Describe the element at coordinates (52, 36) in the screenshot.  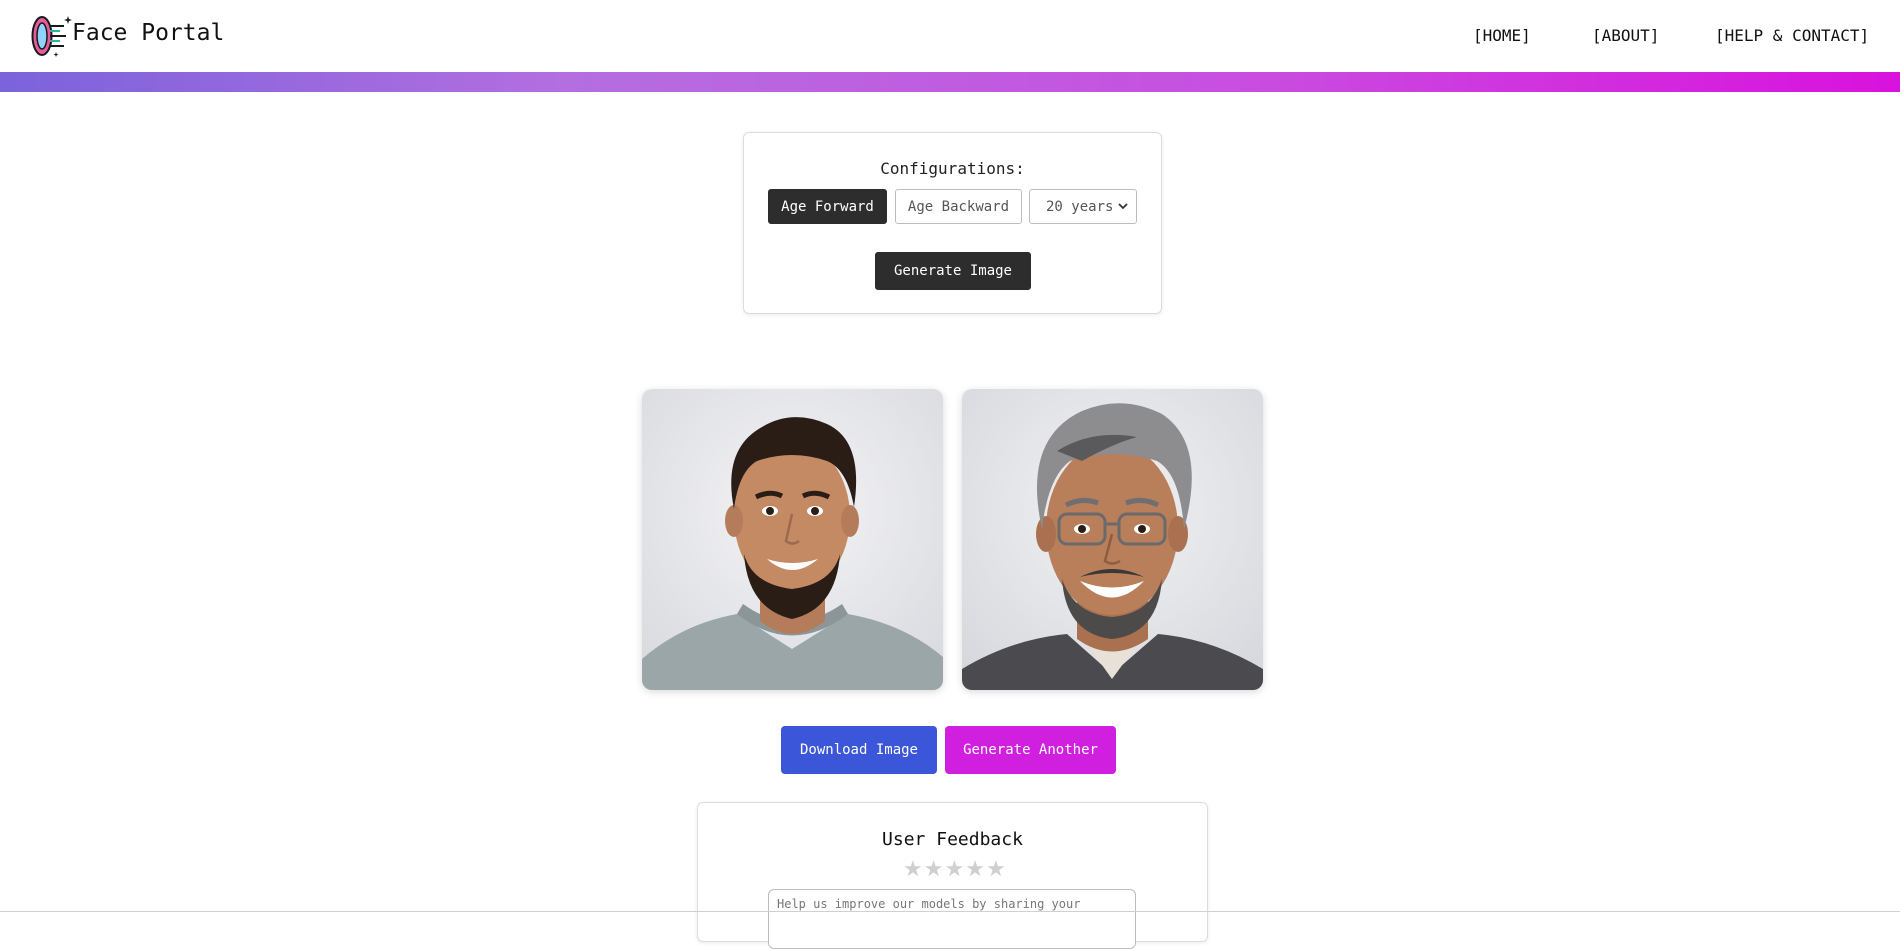
I see `portal-face-icon` at that location.